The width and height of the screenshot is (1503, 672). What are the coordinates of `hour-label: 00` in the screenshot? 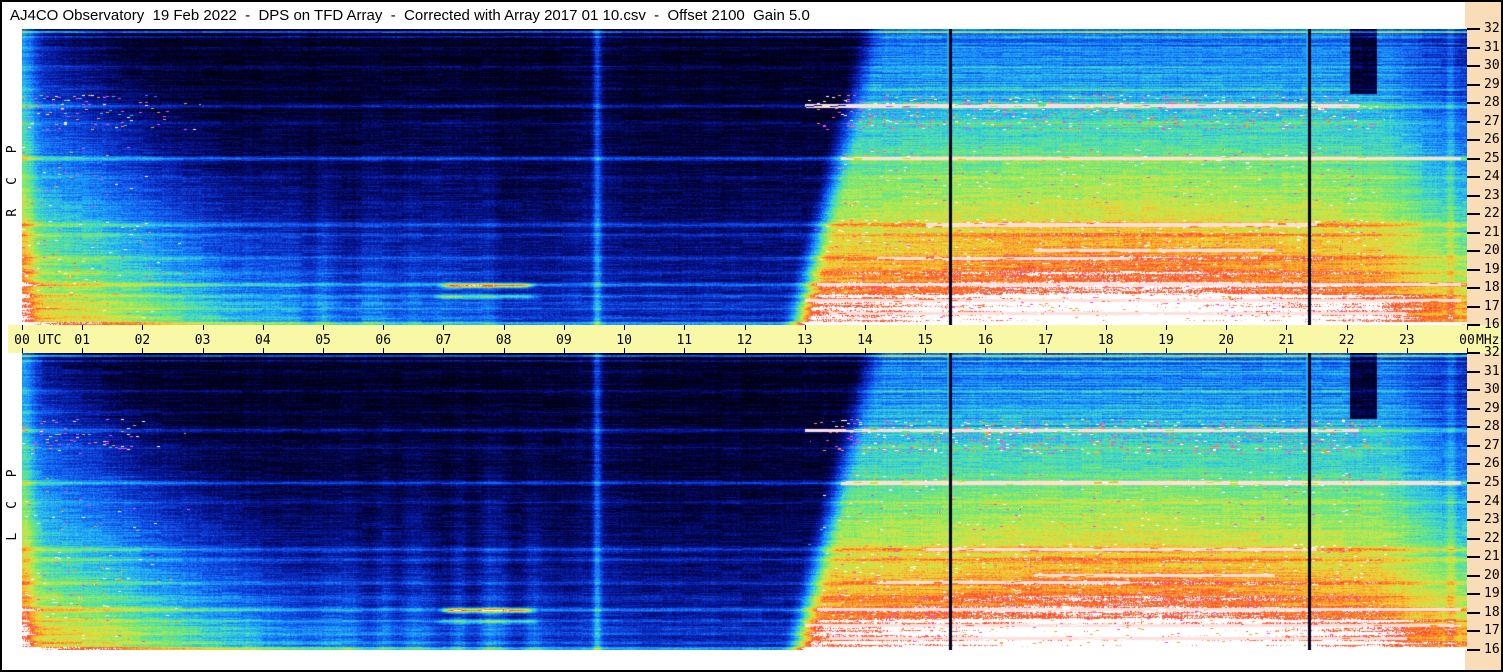 It's located at (1467, 340).